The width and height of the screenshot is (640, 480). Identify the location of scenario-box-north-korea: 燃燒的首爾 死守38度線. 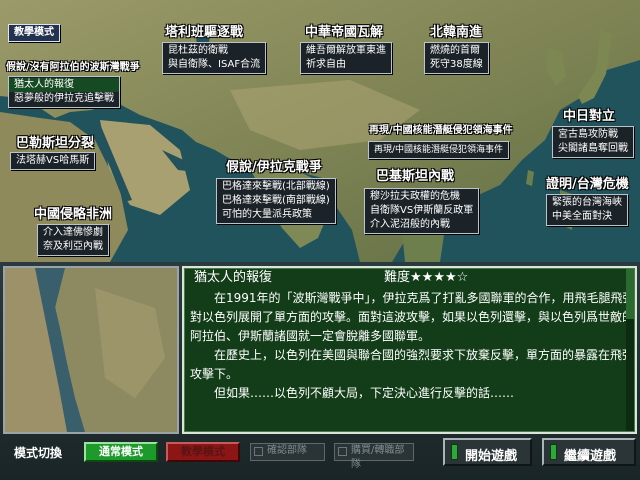
(456, 58).